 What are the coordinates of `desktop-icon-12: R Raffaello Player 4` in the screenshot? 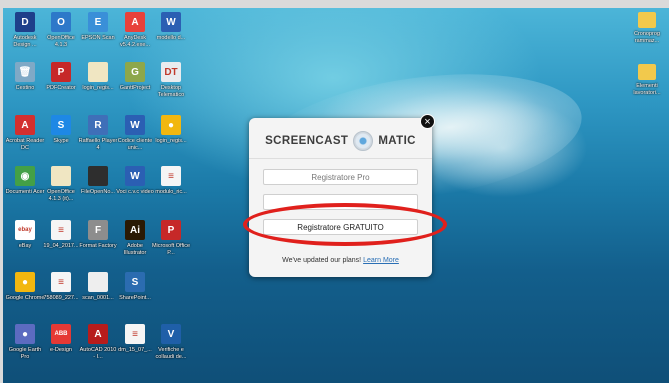 It's located at (98, 133).